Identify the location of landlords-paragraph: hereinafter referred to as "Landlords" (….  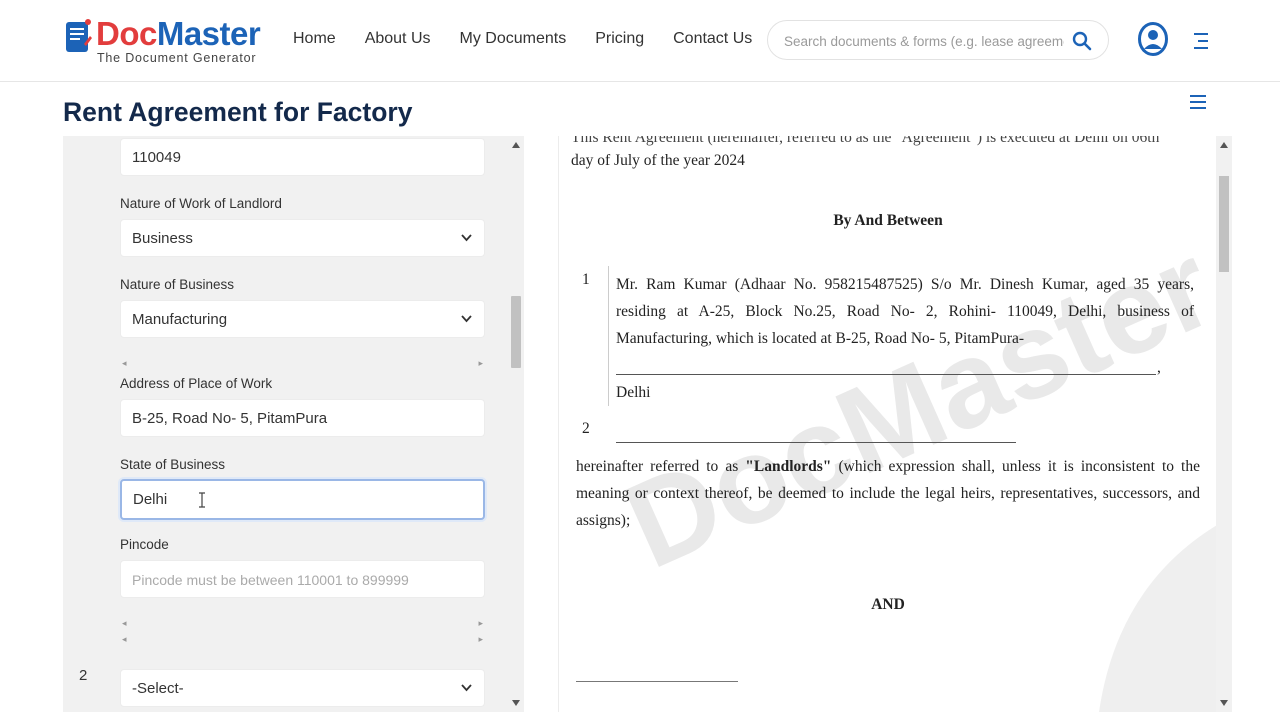
(888, 493).